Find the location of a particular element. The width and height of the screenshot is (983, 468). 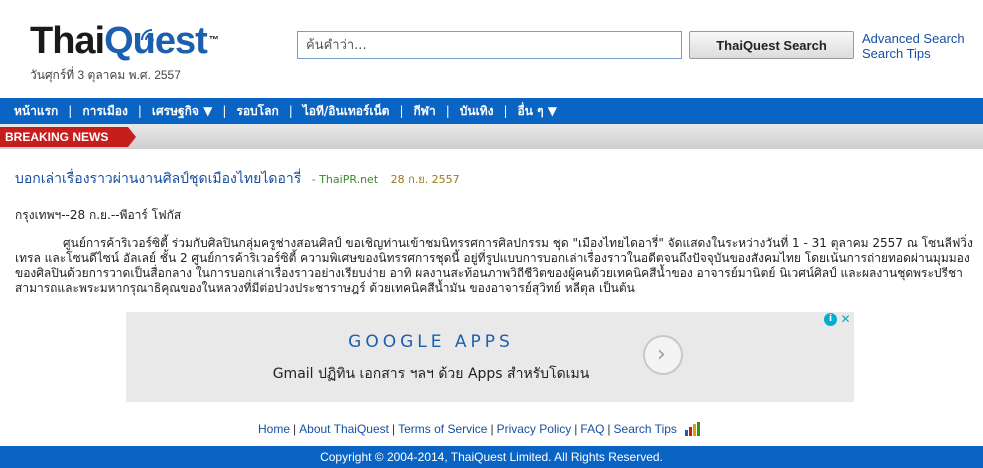

search-input is located at coordinates (489, 45).